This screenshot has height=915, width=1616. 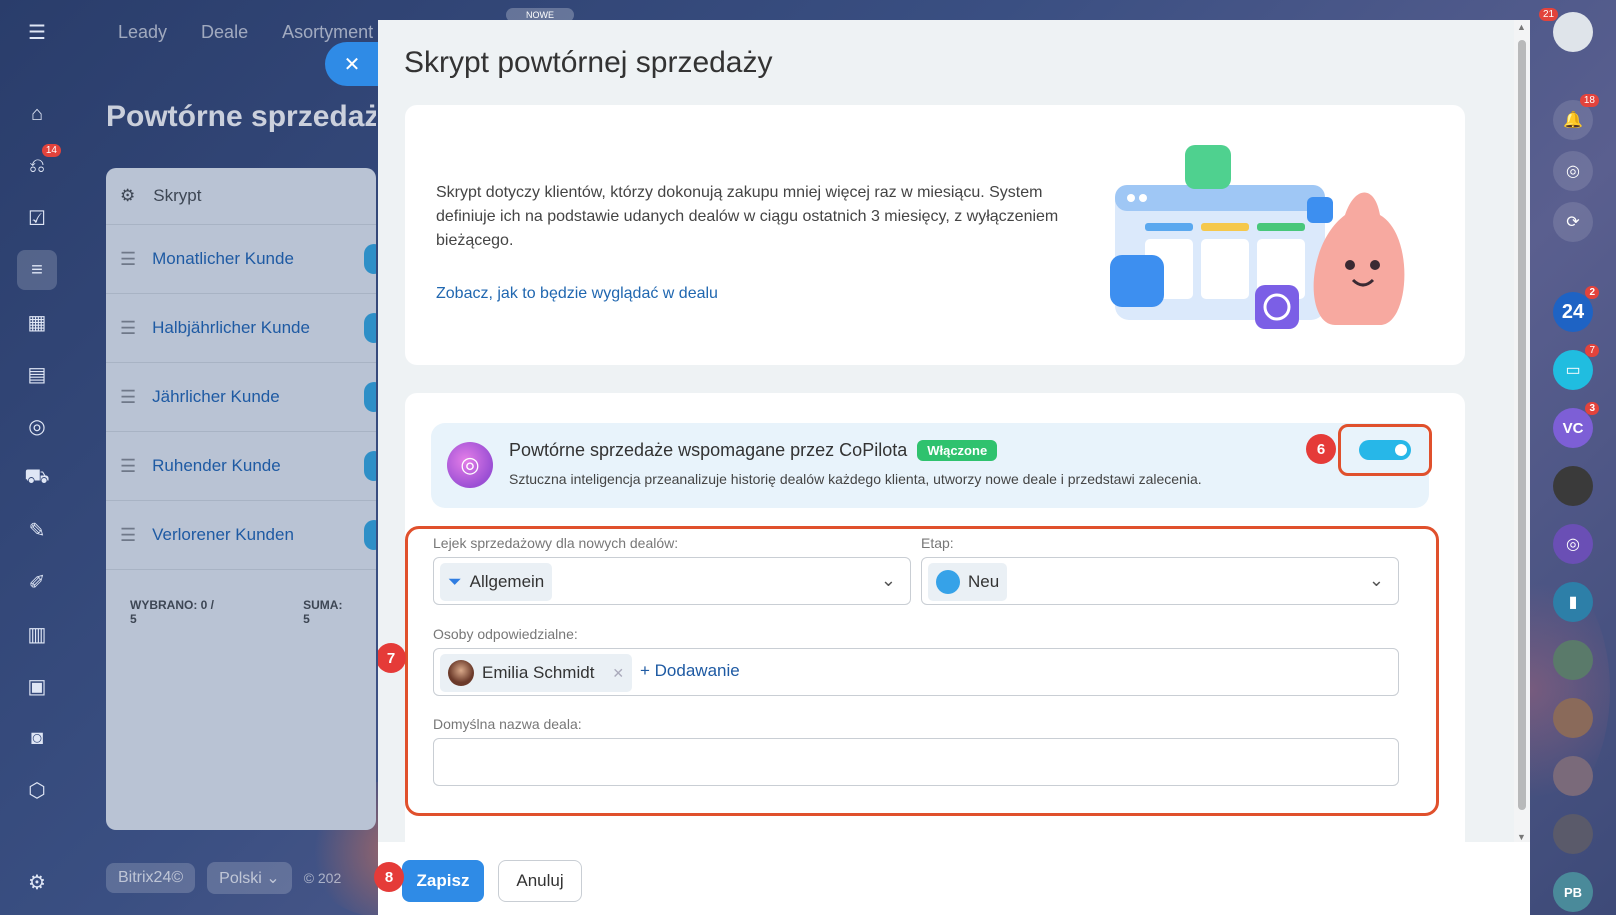 What do you see at coordinates (443, 881) in the screenshot?
I see `save-button: Zapisz` at bounding box center [443, 881].